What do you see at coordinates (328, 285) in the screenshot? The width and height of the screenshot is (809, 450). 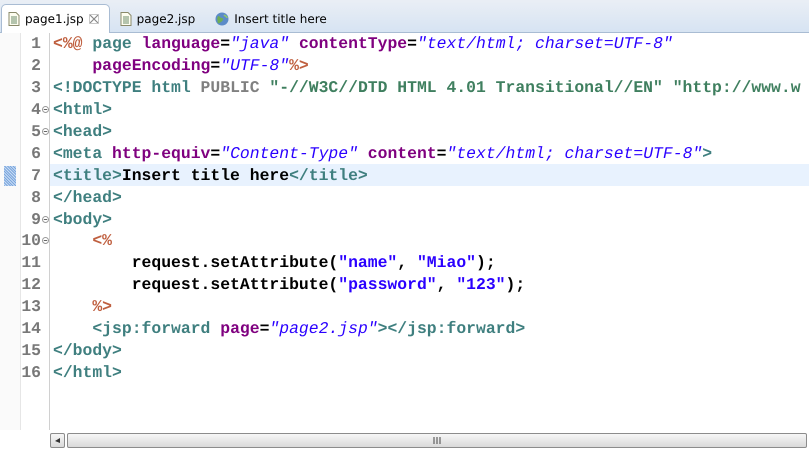 I see `code-line: request.setAttribute("password", "123");` at bounding box center [328, 285].